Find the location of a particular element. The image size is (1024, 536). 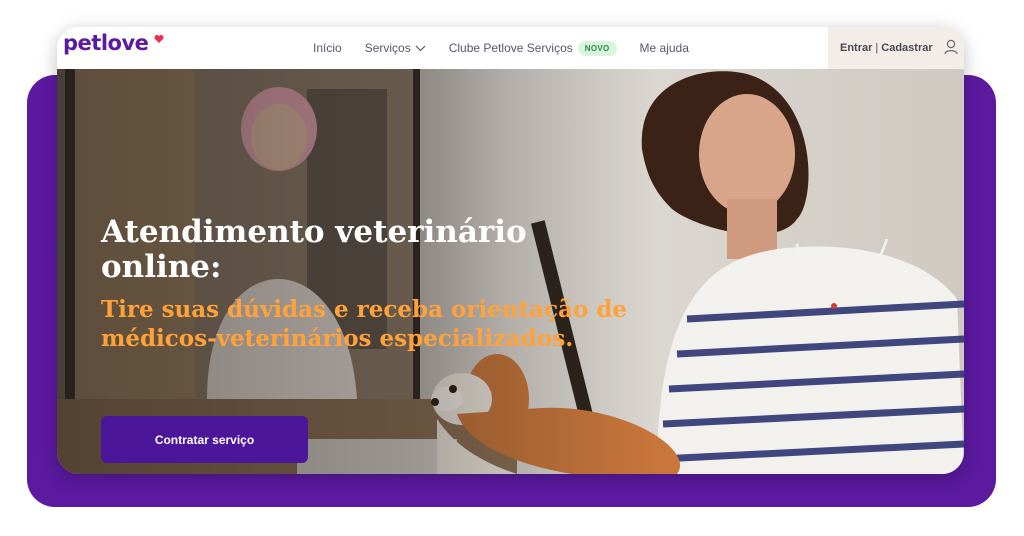

signup-link: Cadastrar is located at coordinates (906, 48).